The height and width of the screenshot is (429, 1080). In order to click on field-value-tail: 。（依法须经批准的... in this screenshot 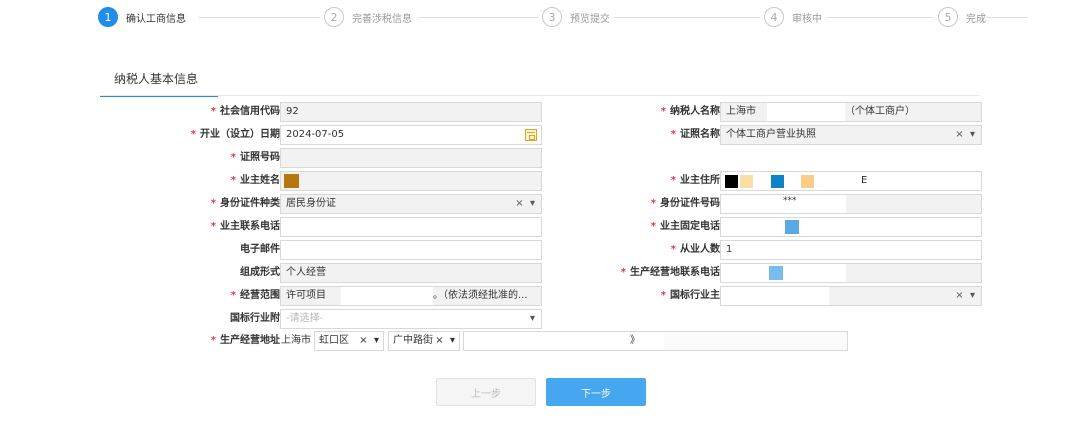, I will do `click(480, 295)`.